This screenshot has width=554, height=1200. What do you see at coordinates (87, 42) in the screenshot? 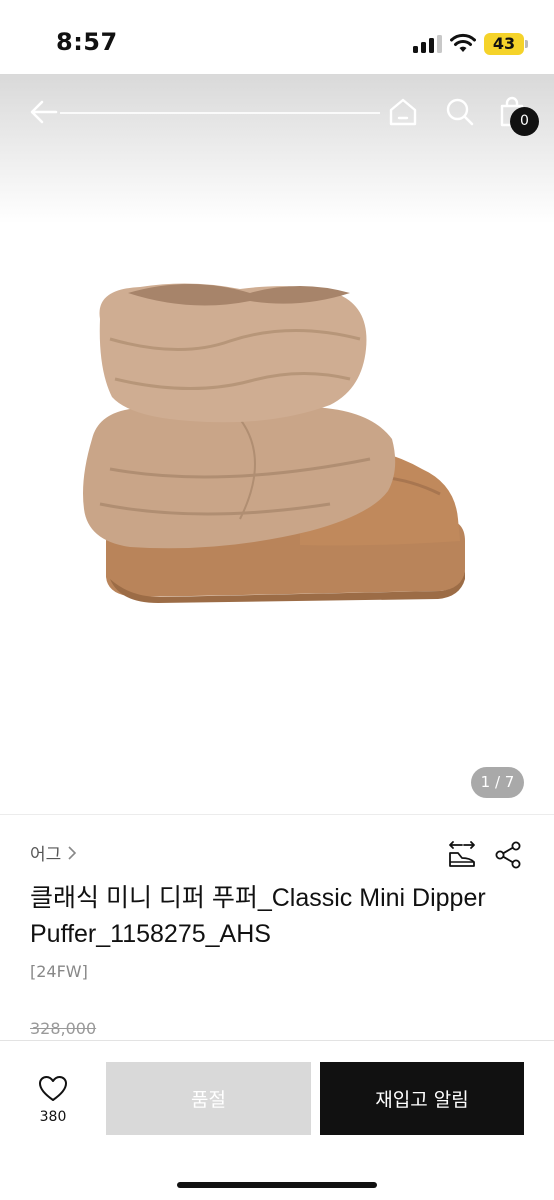
I see `status-time: 8:57` at bounding box center [87, 42].